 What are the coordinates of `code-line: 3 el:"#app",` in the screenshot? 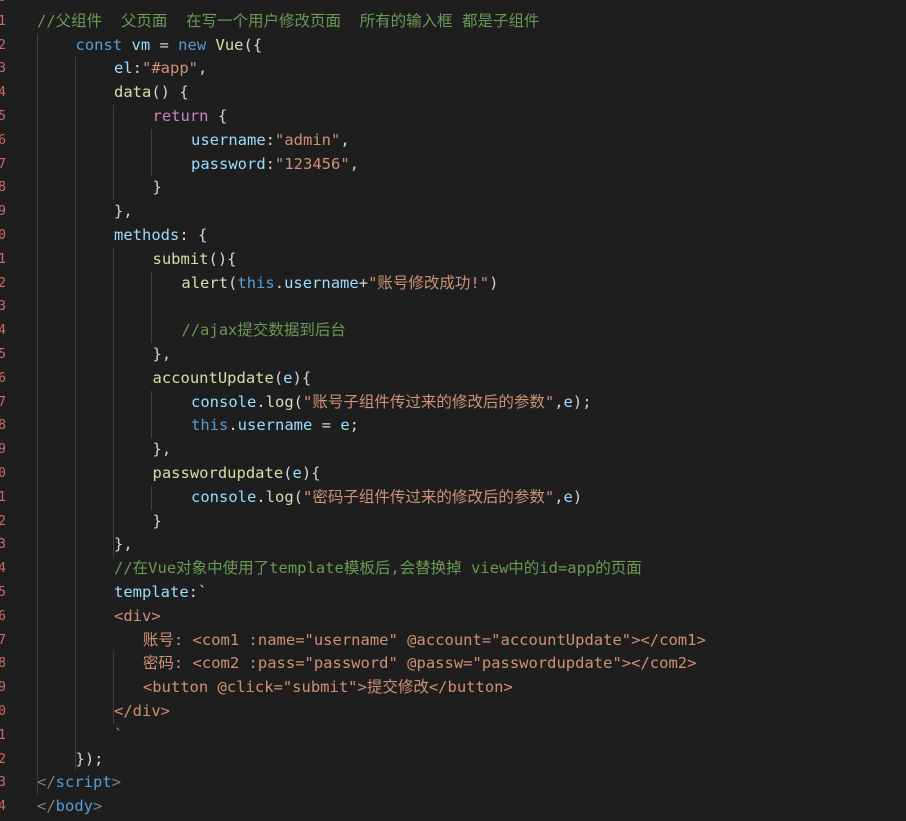 It's located at (453, 69).